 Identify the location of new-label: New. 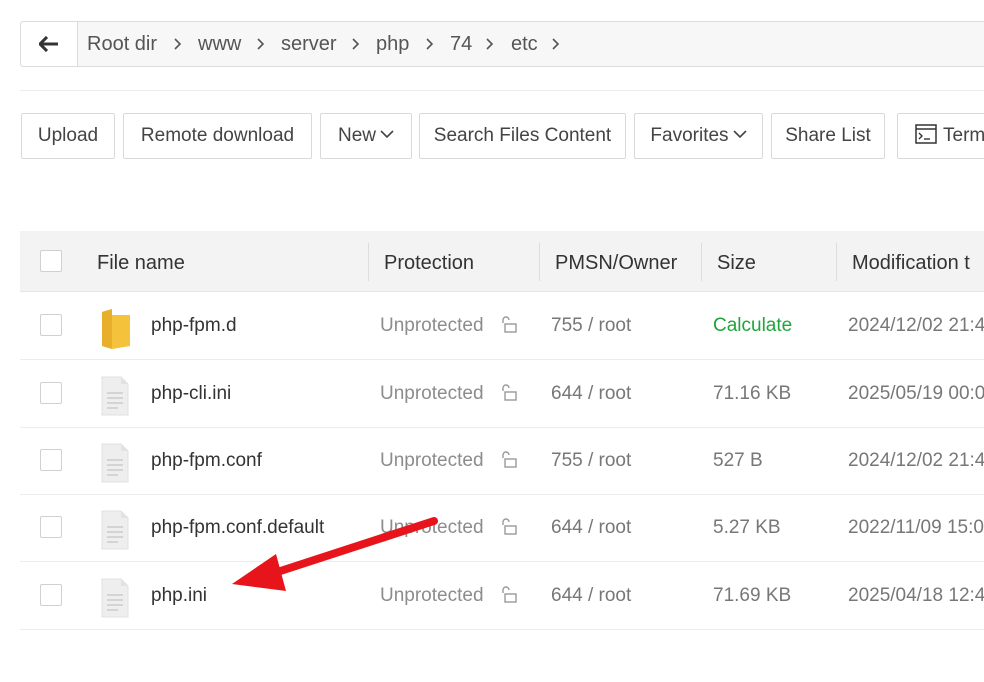
(356, 135).